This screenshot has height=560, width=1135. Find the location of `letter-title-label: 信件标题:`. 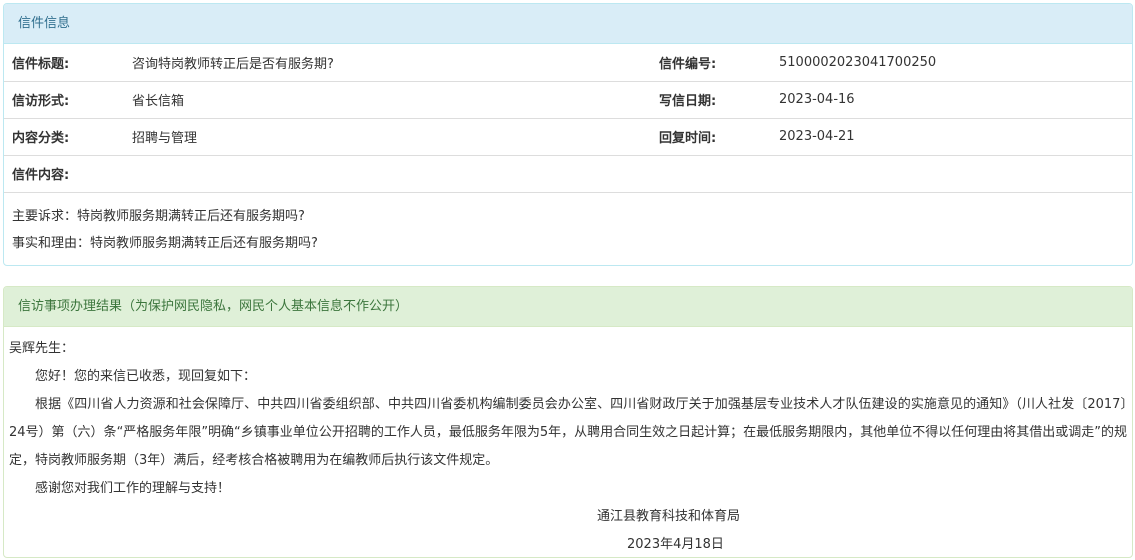

letter-title-label: 信件标题: is located at coordinates (64, 63).